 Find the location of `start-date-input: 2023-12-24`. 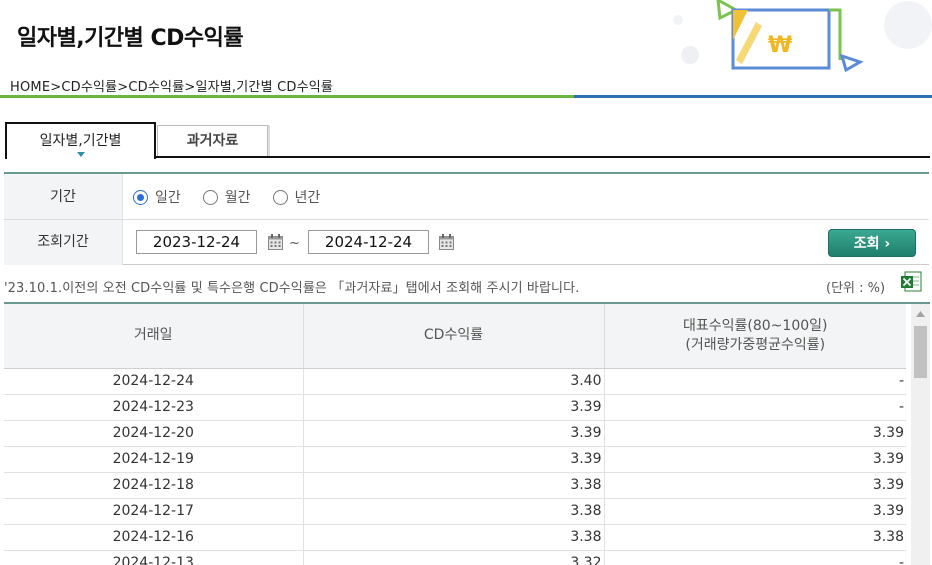

start-date-input: 2023-12-24 is located at coordinates (196, 242).